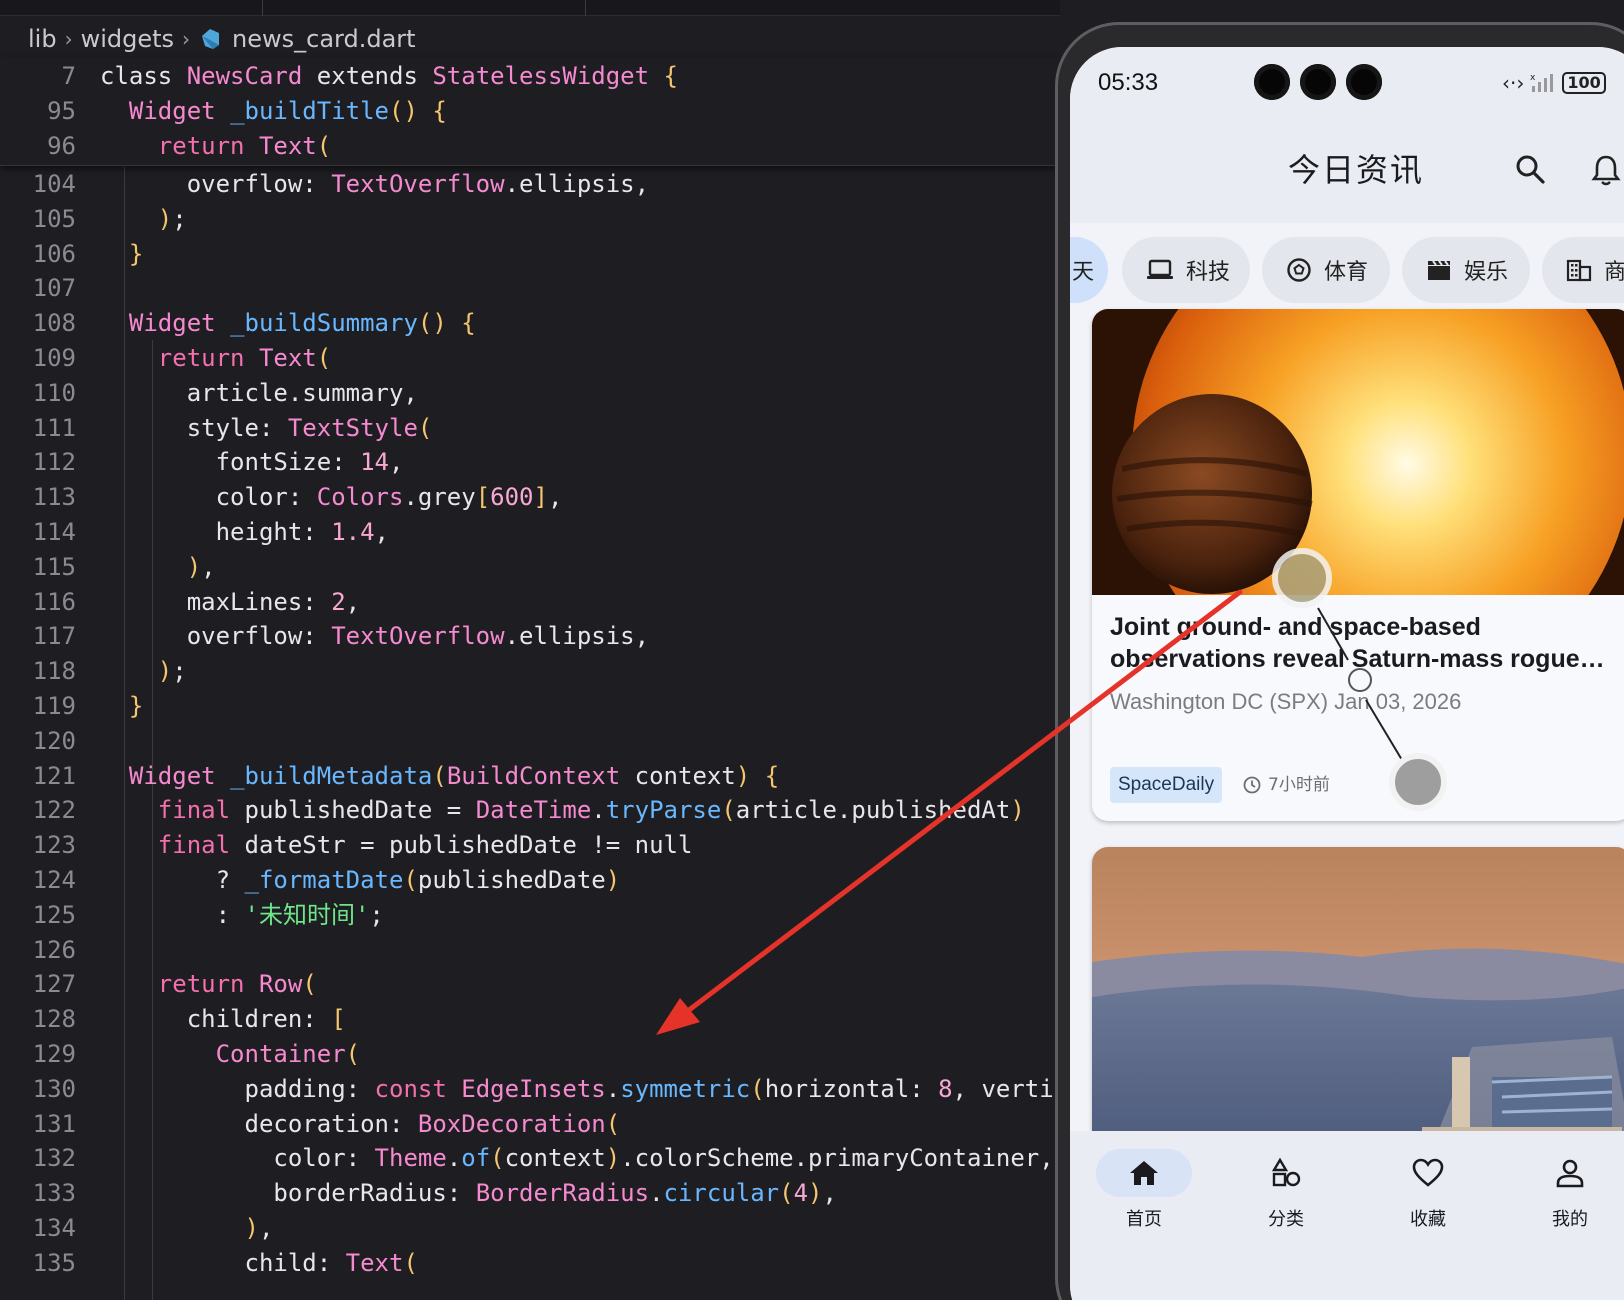 The height and width of the screenshot is (1300, 1624). I want to click on code-token: publishedDate =, so click(353, 810).